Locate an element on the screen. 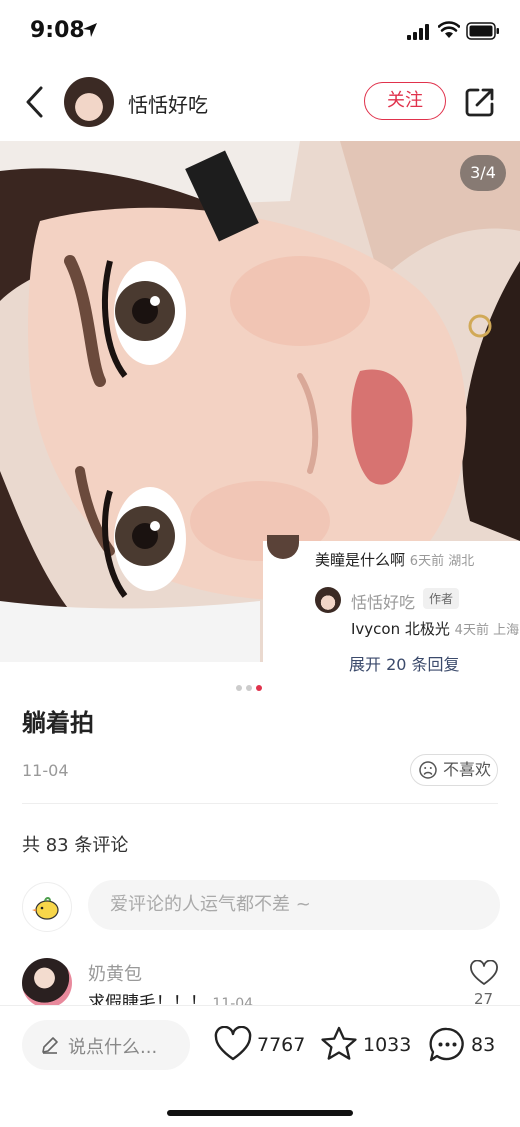  comment-author: 奶黄包 is located at coordinates (115, 973).